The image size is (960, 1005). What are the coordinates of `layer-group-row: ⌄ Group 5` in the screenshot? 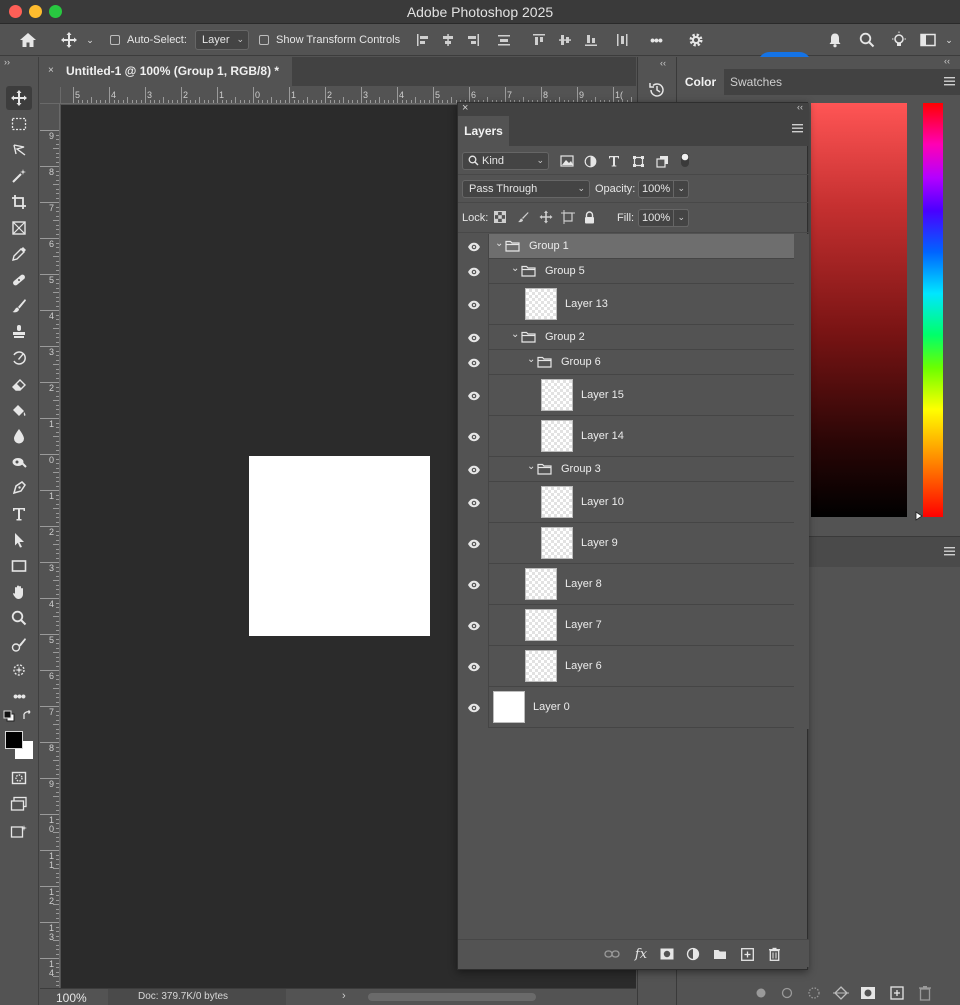 It's located at (626, 271).